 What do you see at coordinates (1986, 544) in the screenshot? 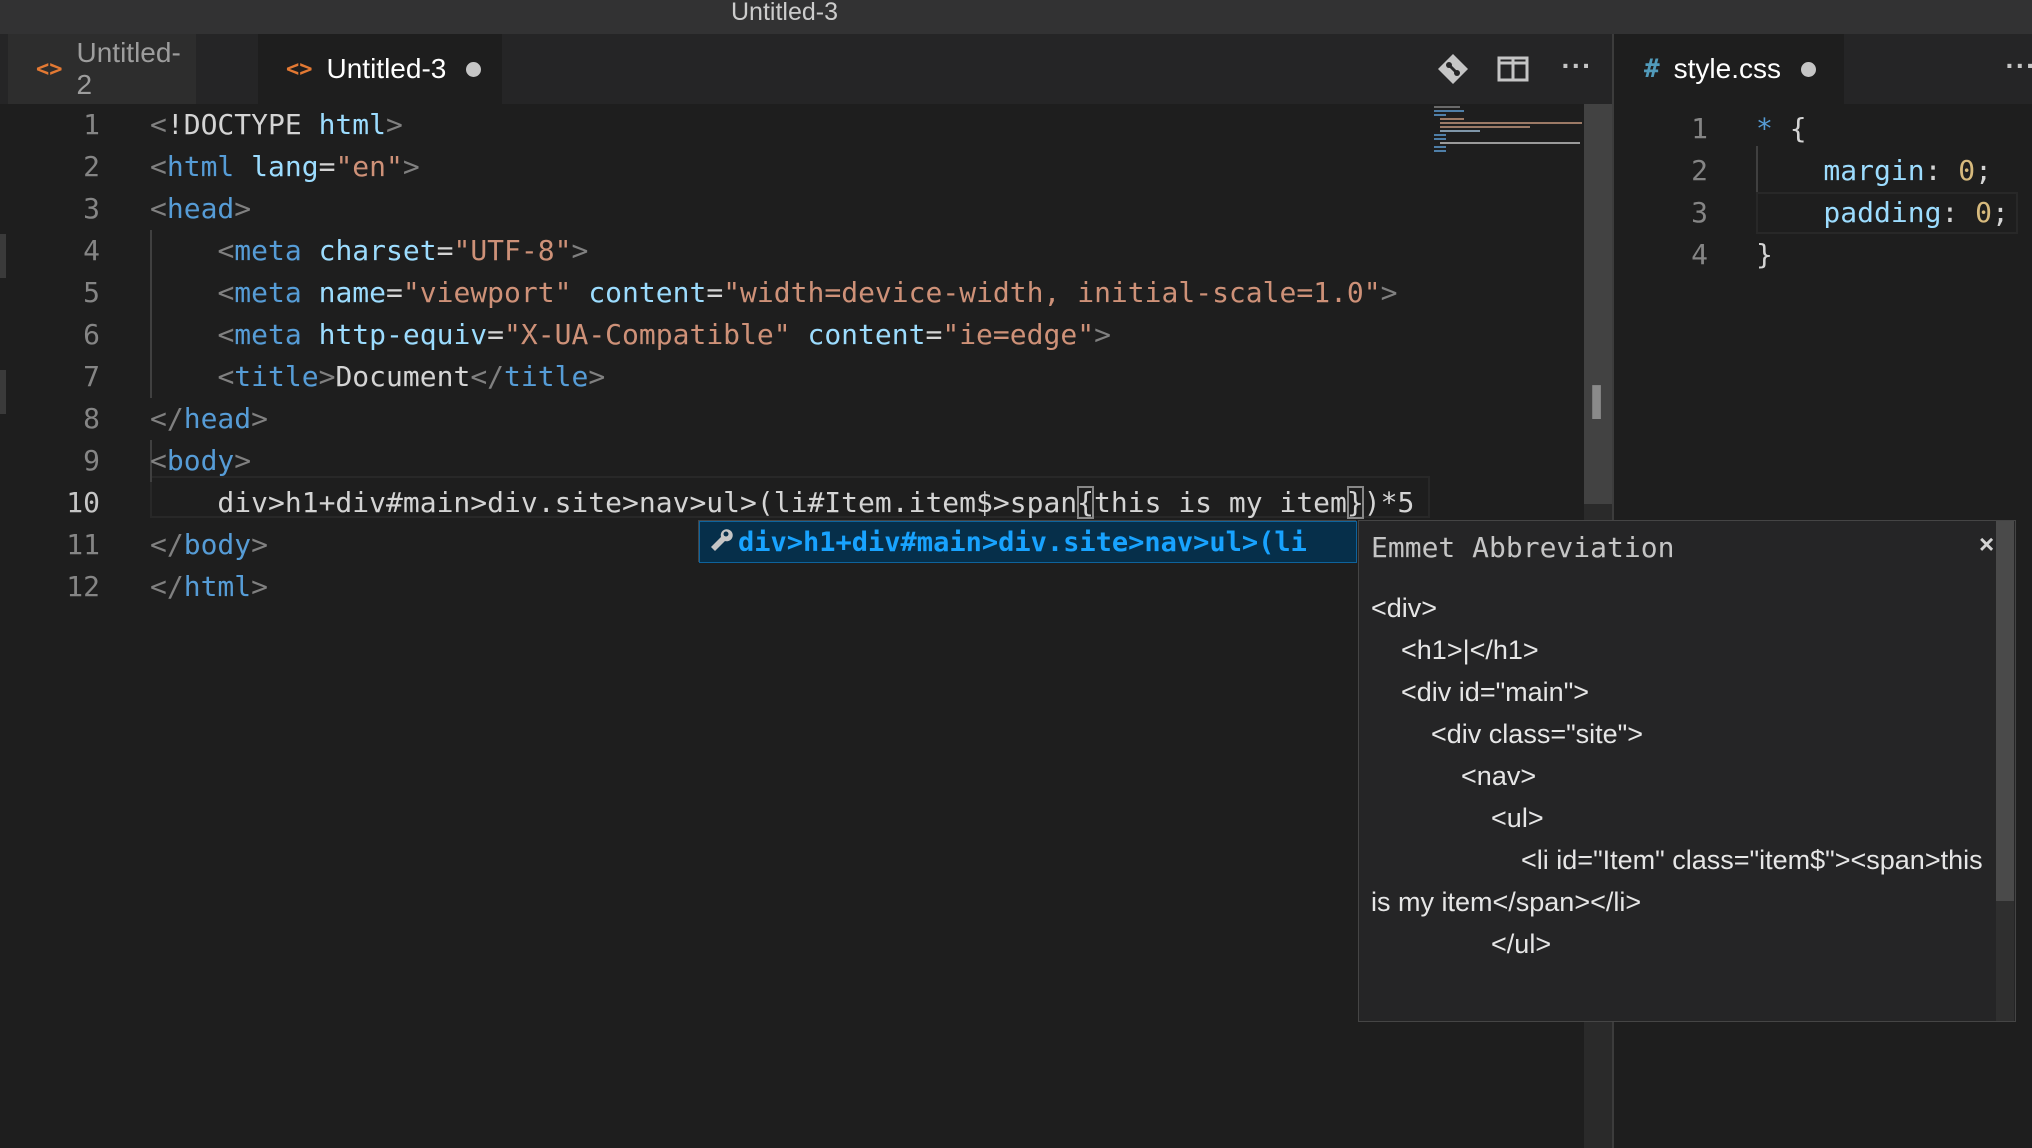
I see `close-icon: ×` at bounding box center [1986, 544].